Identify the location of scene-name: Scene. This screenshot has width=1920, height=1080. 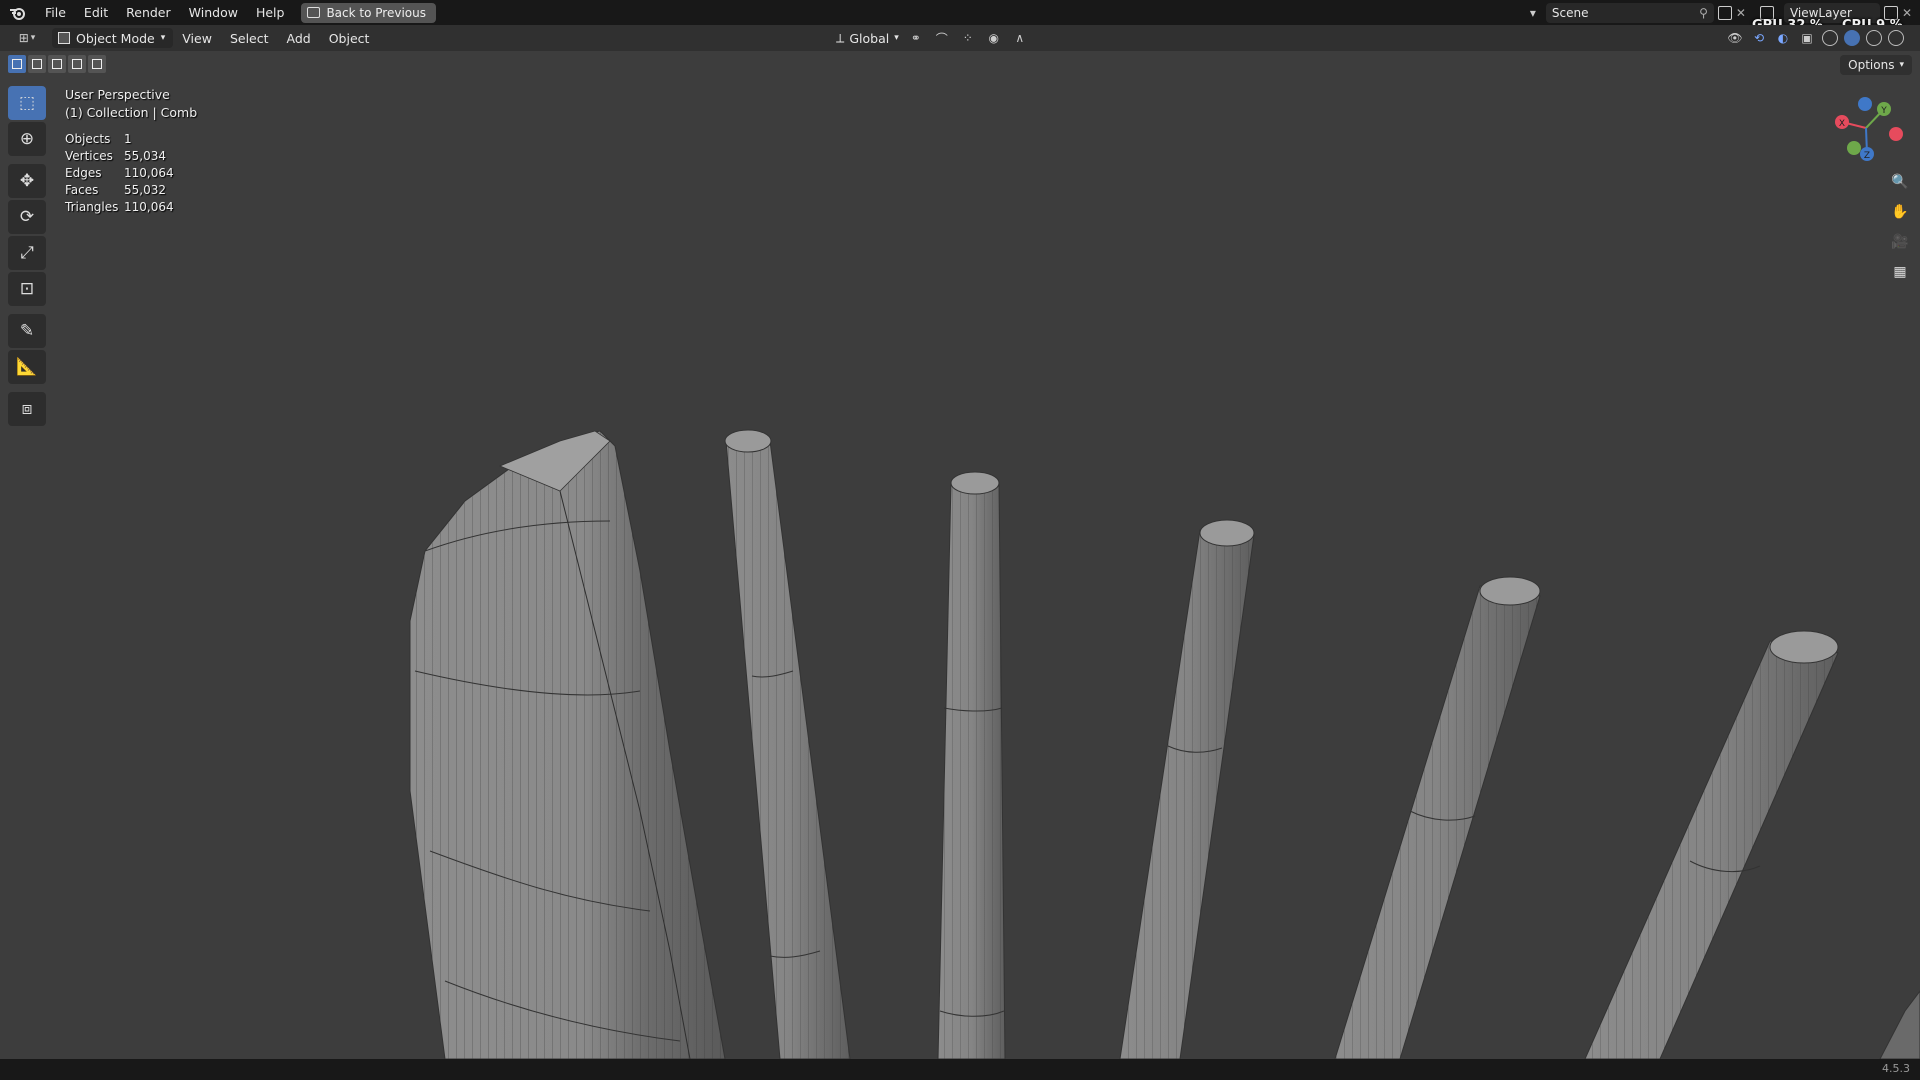
(1570, 12).